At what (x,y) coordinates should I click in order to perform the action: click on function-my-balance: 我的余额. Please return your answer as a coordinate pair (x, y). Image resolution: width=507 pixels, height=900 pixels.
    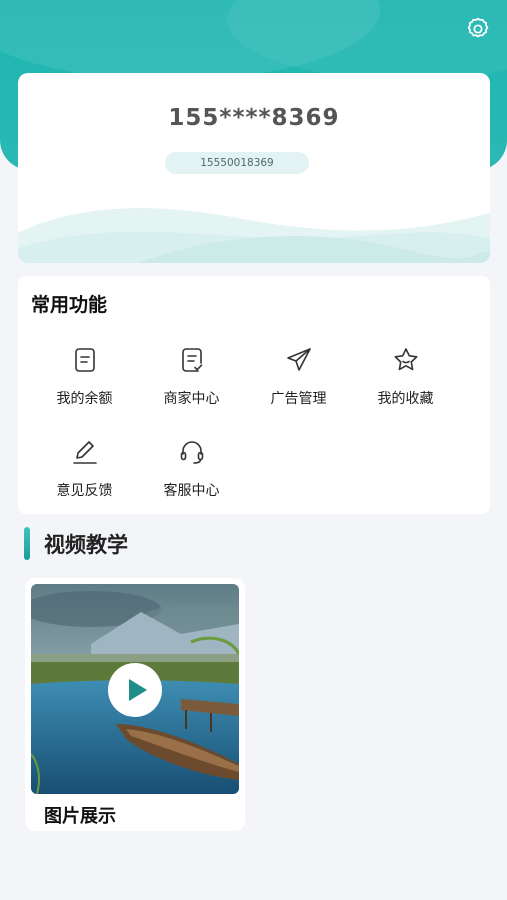
    Looking at the image, I should click on (84, 386).